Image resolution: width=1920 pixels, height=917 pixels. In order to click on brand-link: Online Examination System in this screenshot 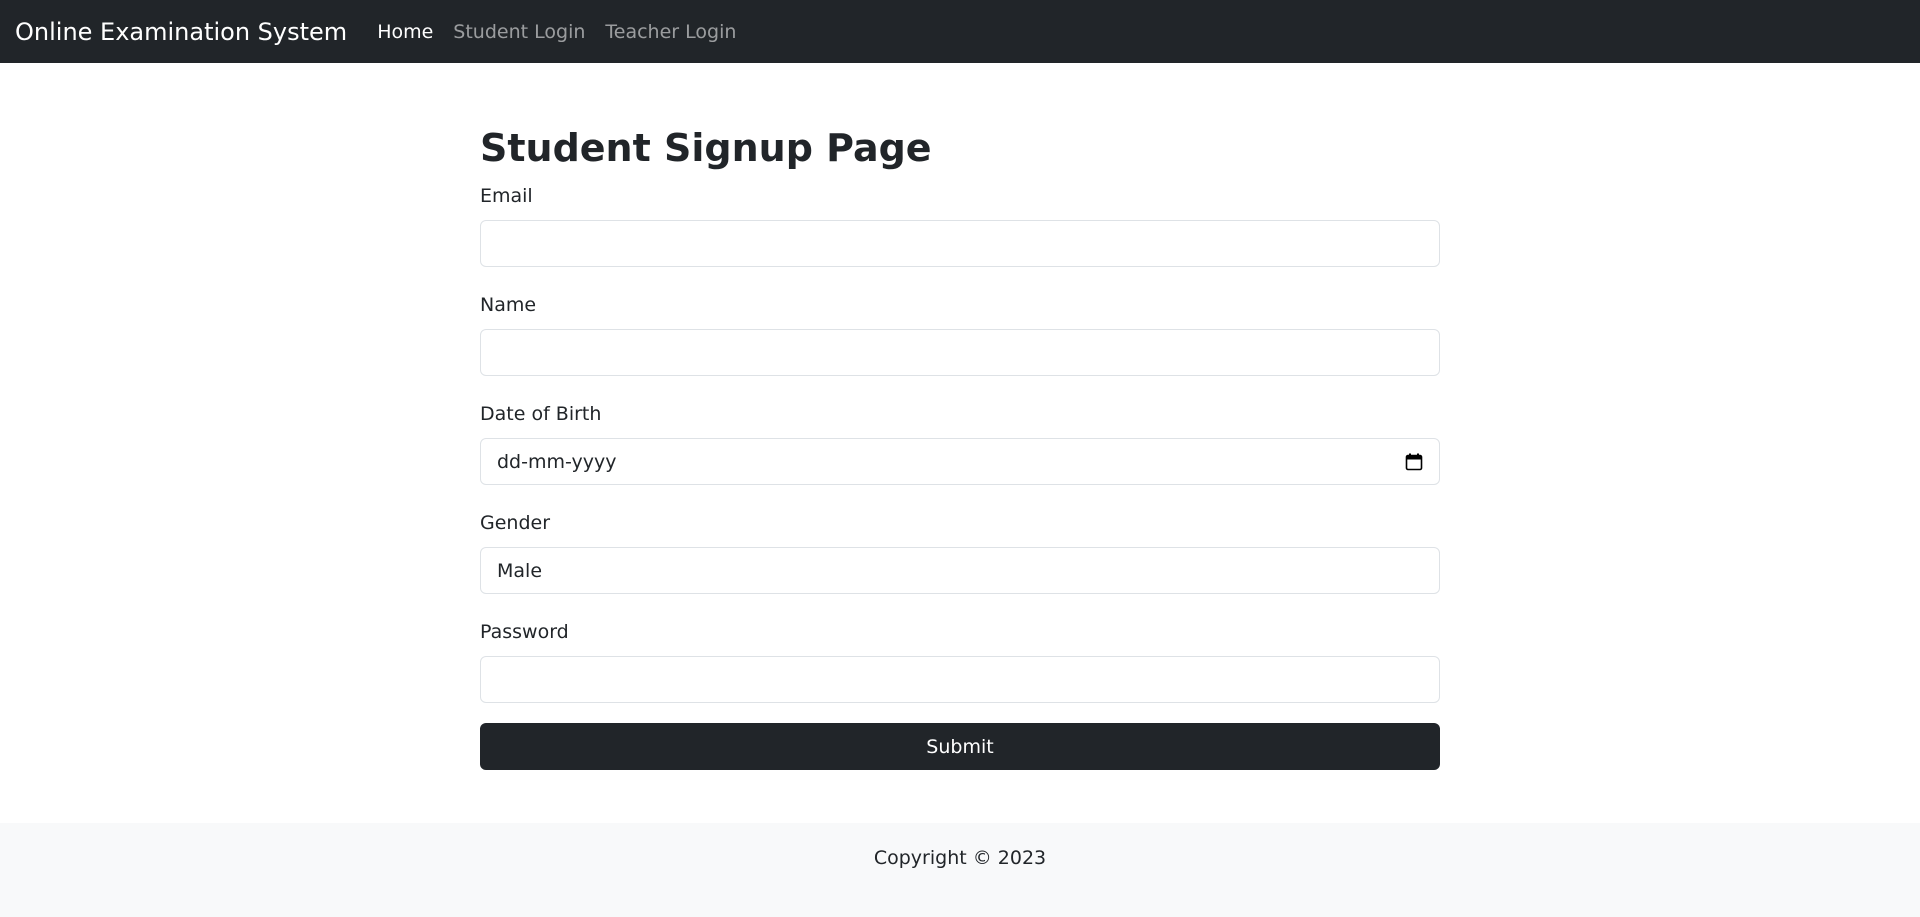, I will do `click(181, 32)`.